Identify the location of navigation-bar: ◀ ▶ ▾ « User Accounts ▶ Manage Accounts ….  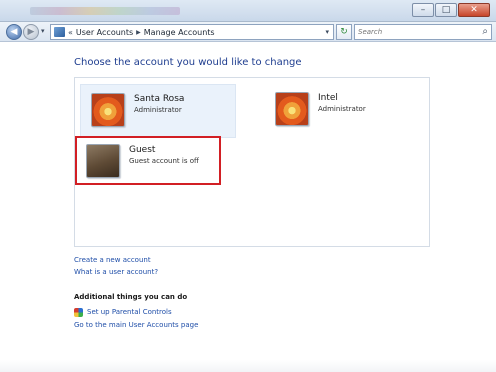
(248, 32).